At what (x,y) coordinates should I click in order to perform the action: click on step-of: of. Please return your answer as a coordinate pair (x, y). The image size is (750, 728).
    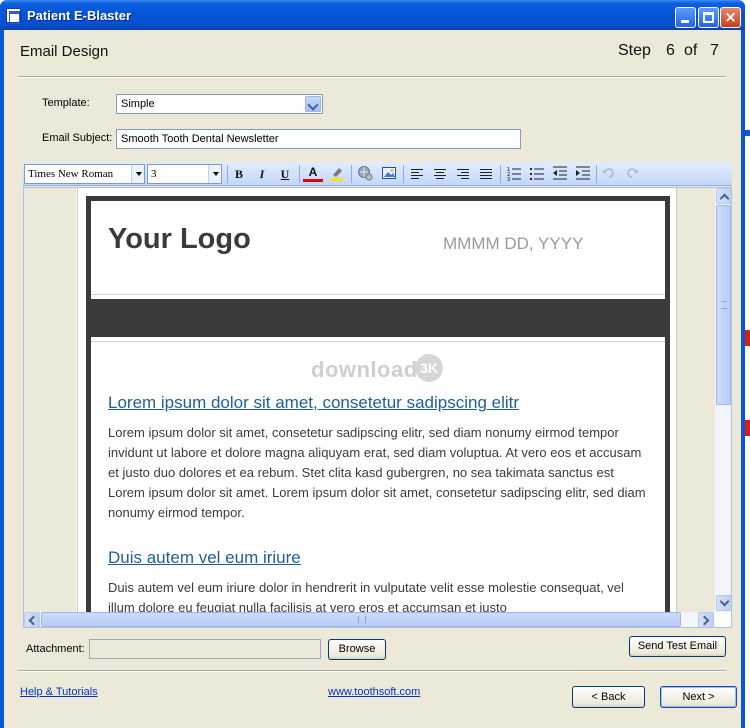
    Looking at the image, I should click on (691, 50).